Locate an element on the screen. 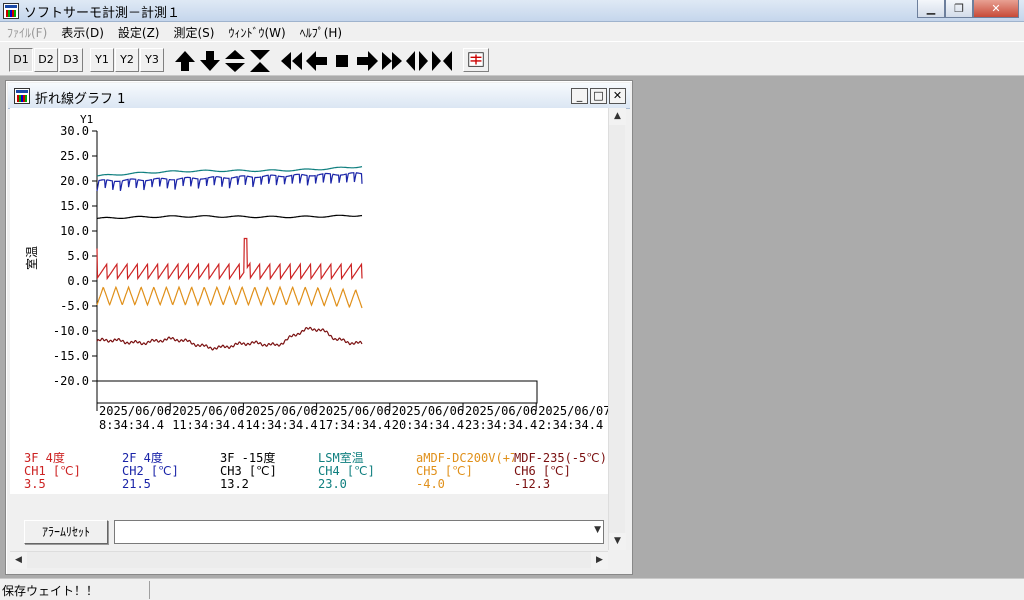 This screenshot has width=1024, height=600. menu-window: ｳｨﾝﾄﾞｳ(W) is located at coordinates (256, 31).